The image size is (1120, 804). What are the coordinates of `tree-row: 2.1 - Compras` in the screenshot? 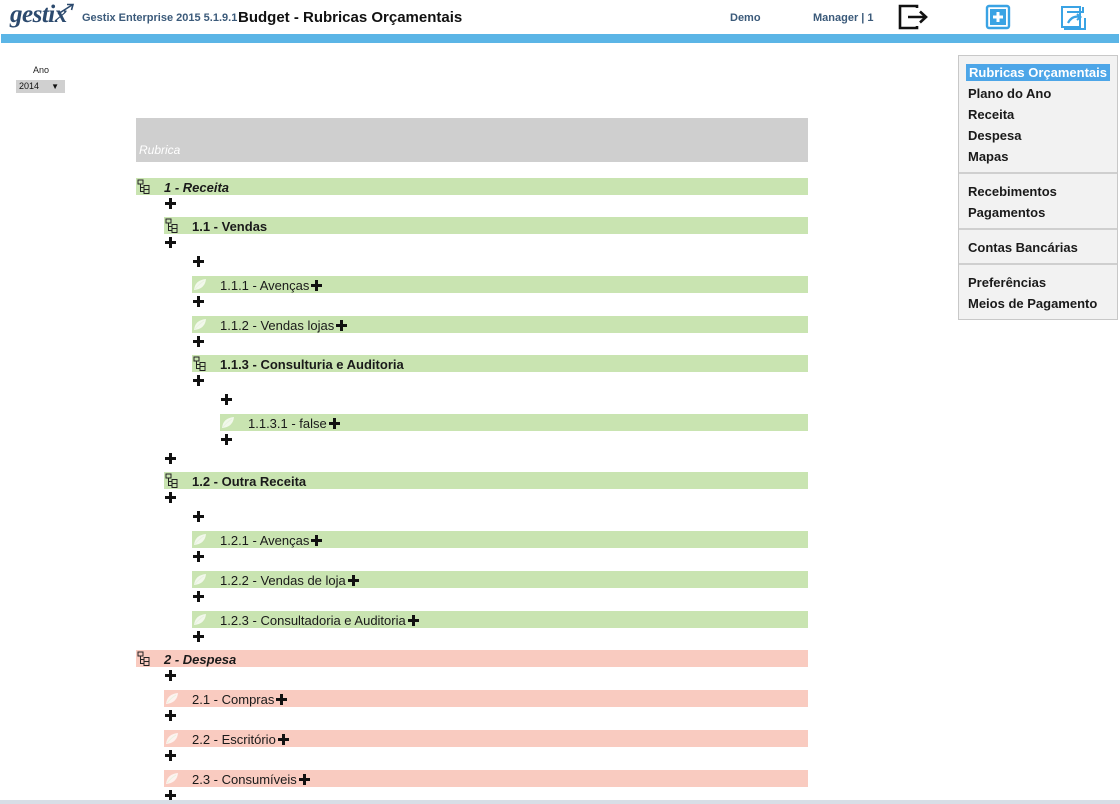 It's located at (486, 698).